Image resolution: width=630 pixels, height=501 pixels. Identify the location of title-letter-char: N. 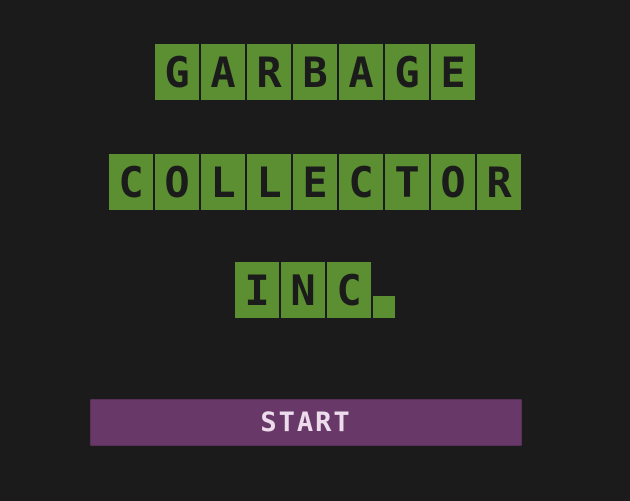
(303, 290).